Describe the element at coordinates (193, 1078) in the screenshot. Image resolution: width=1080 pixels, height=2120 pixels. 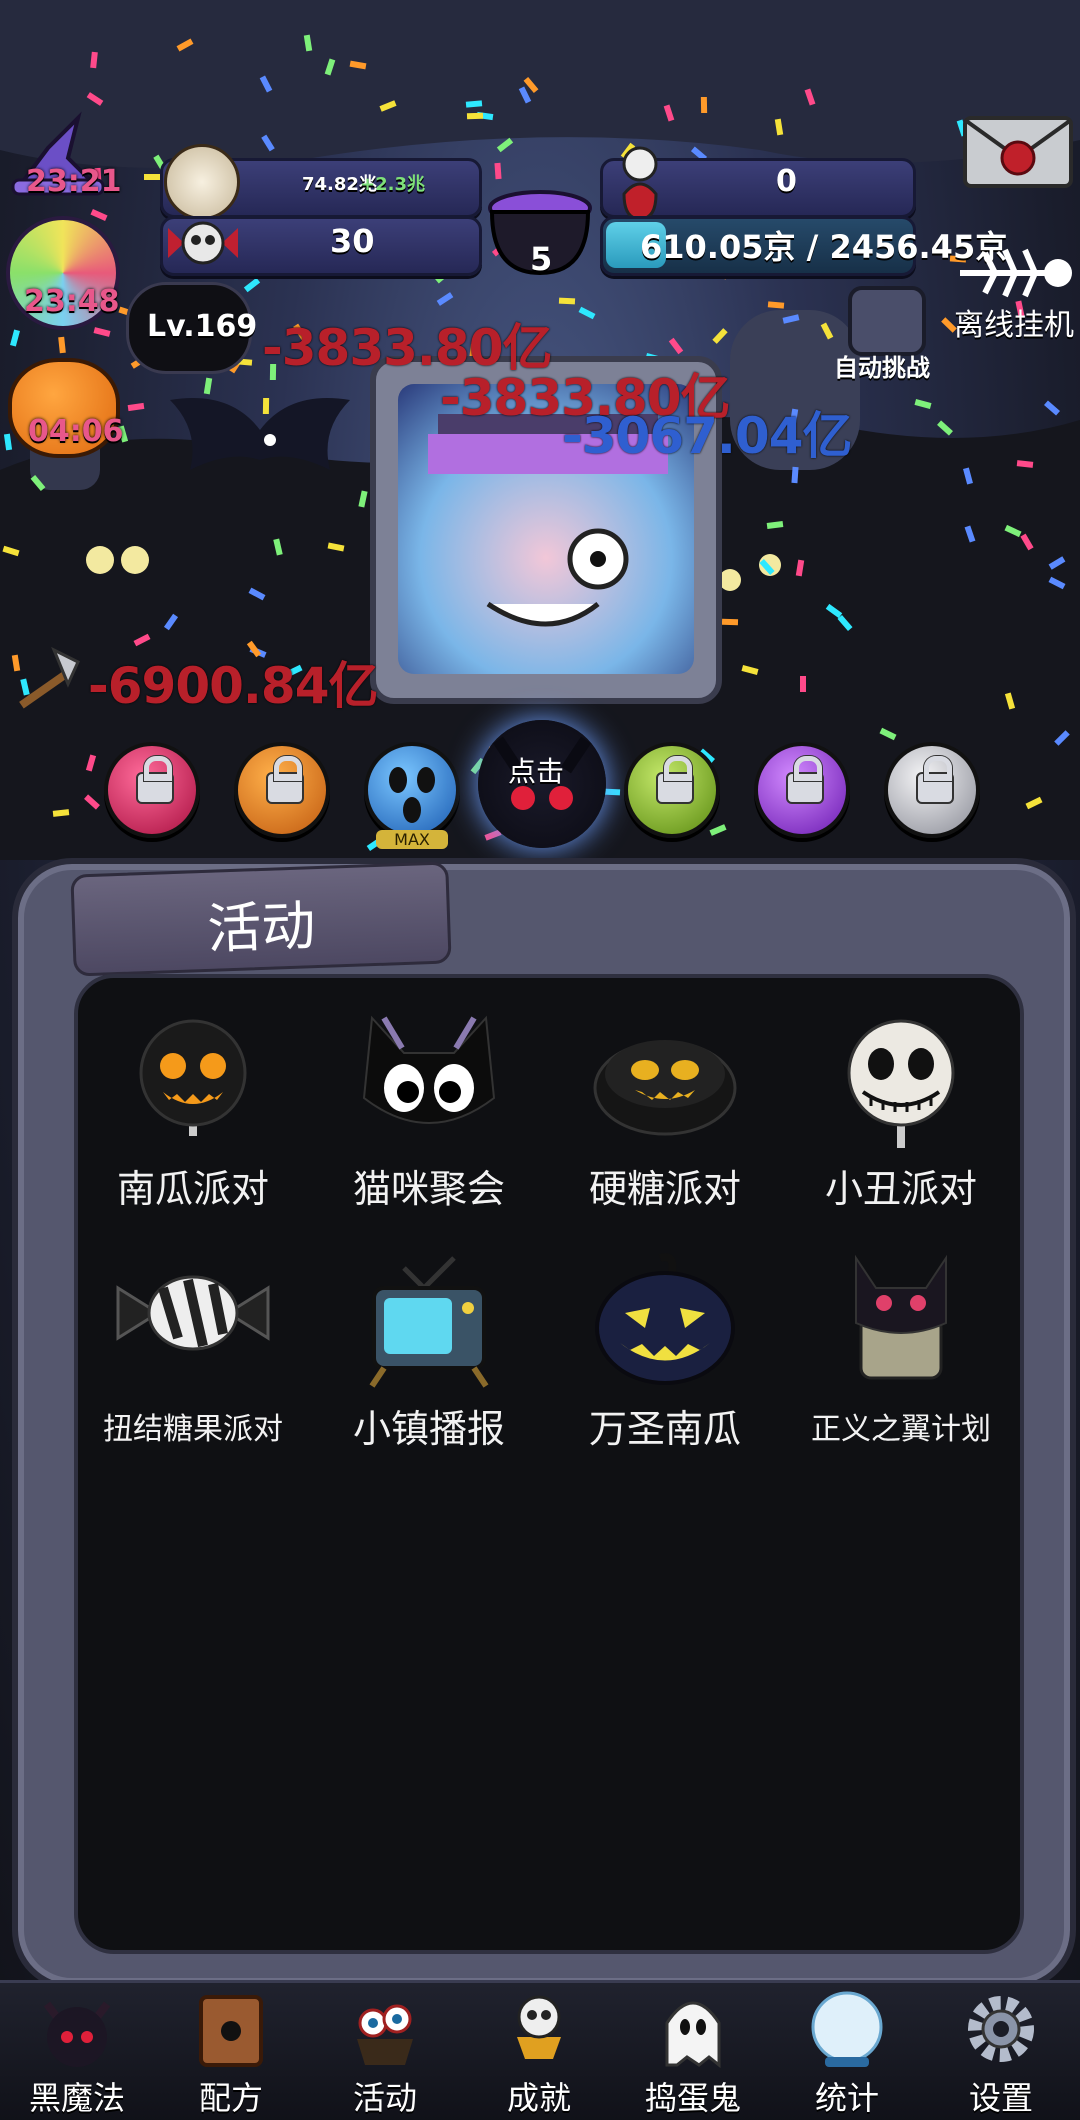
I see `pumpkin-lollipop-icon` at that location.